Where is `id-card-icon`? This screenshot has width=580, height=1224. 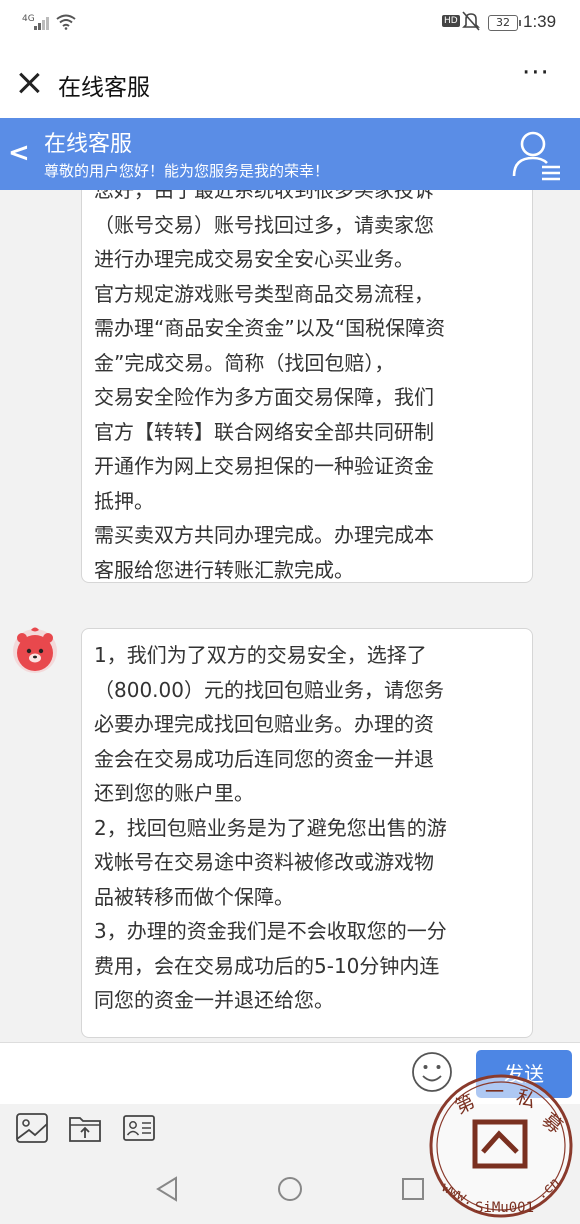 id-card-icon is located at coordinates (139, 1128).